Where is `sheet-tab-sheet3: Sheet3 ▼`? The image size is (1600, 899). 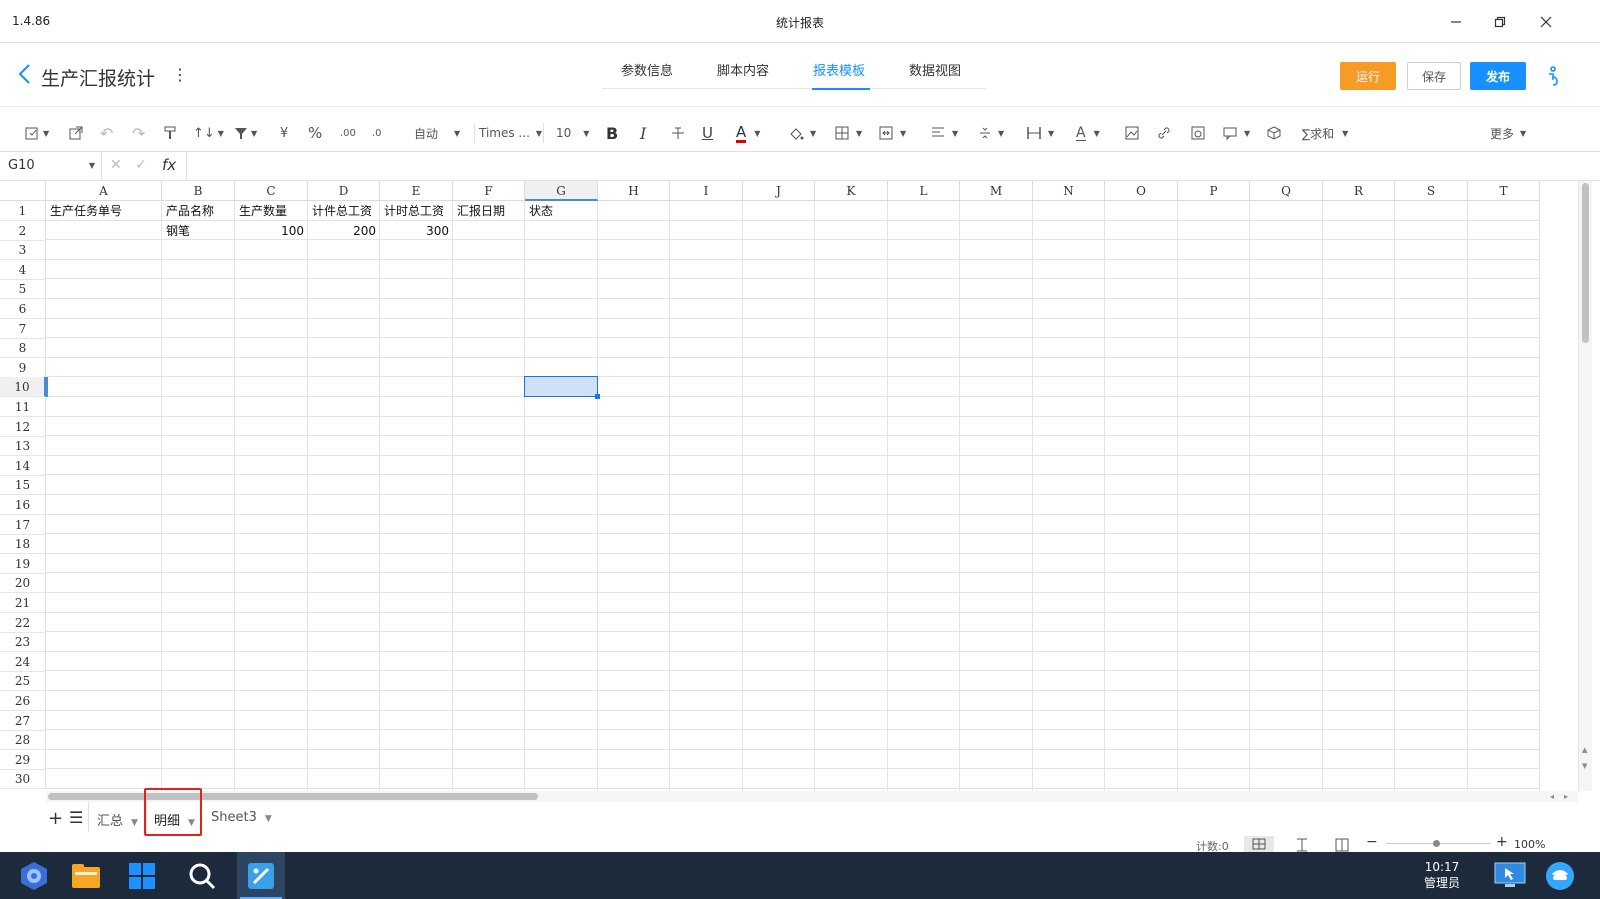
sheet-tab-sheet3: Sheet3 ▼ is located at coordinates (241, 817).